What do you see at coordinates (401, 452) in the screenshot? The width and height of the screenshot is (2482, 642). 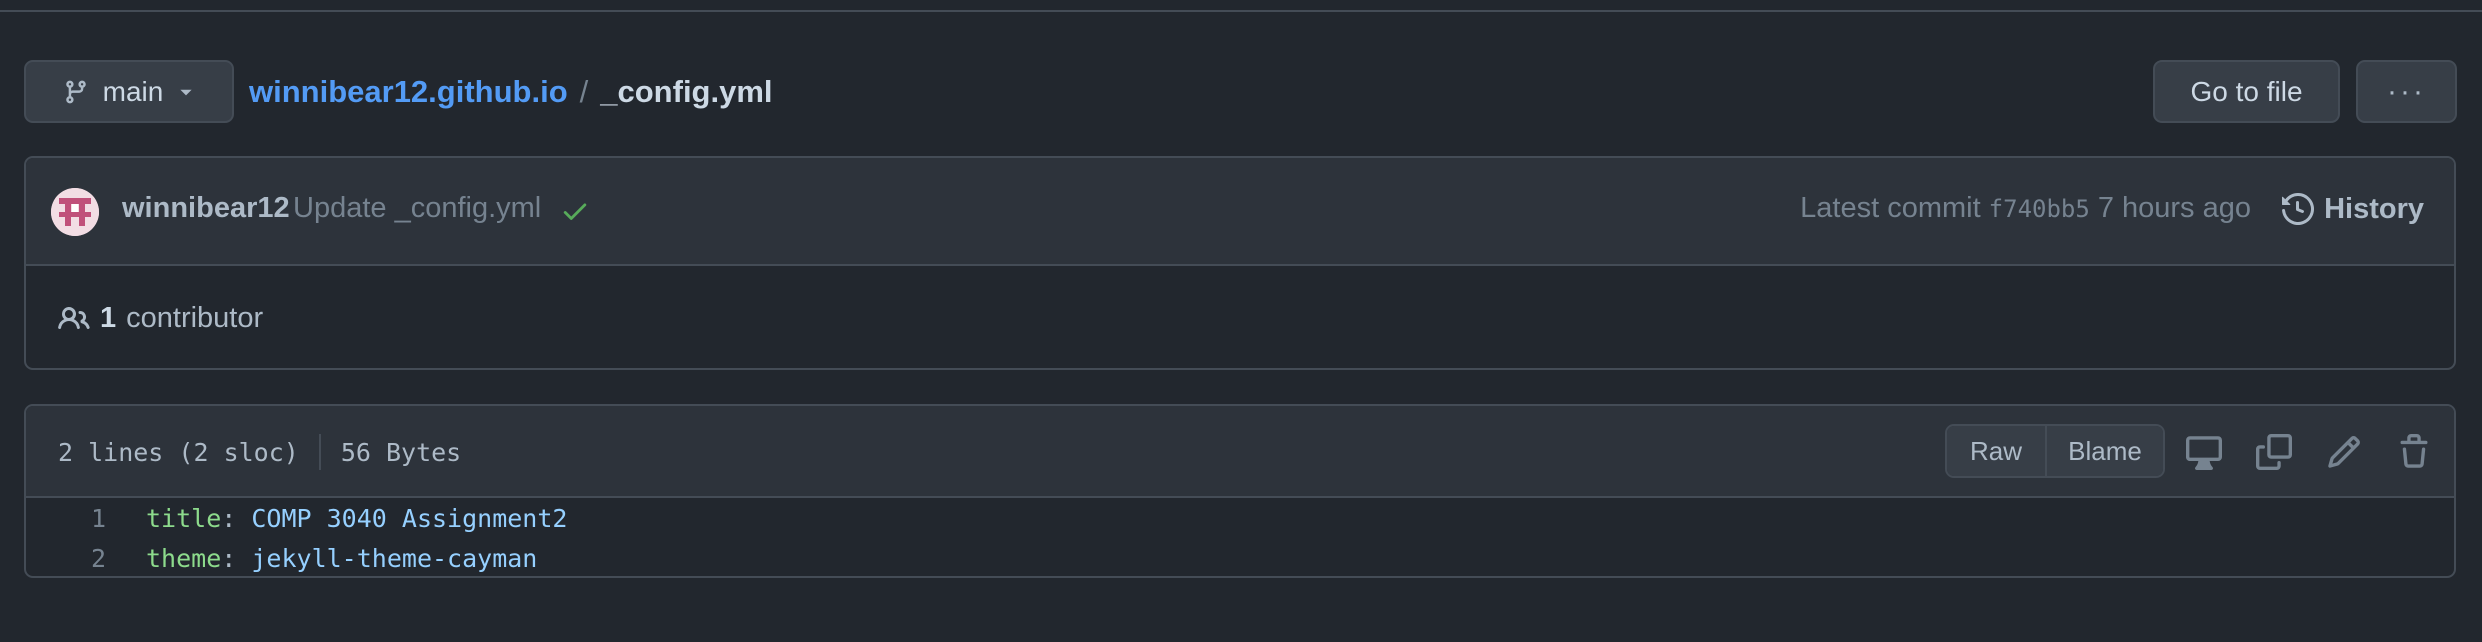 I see `file-size: 56 Bytes` at bounding box center [401, 452].